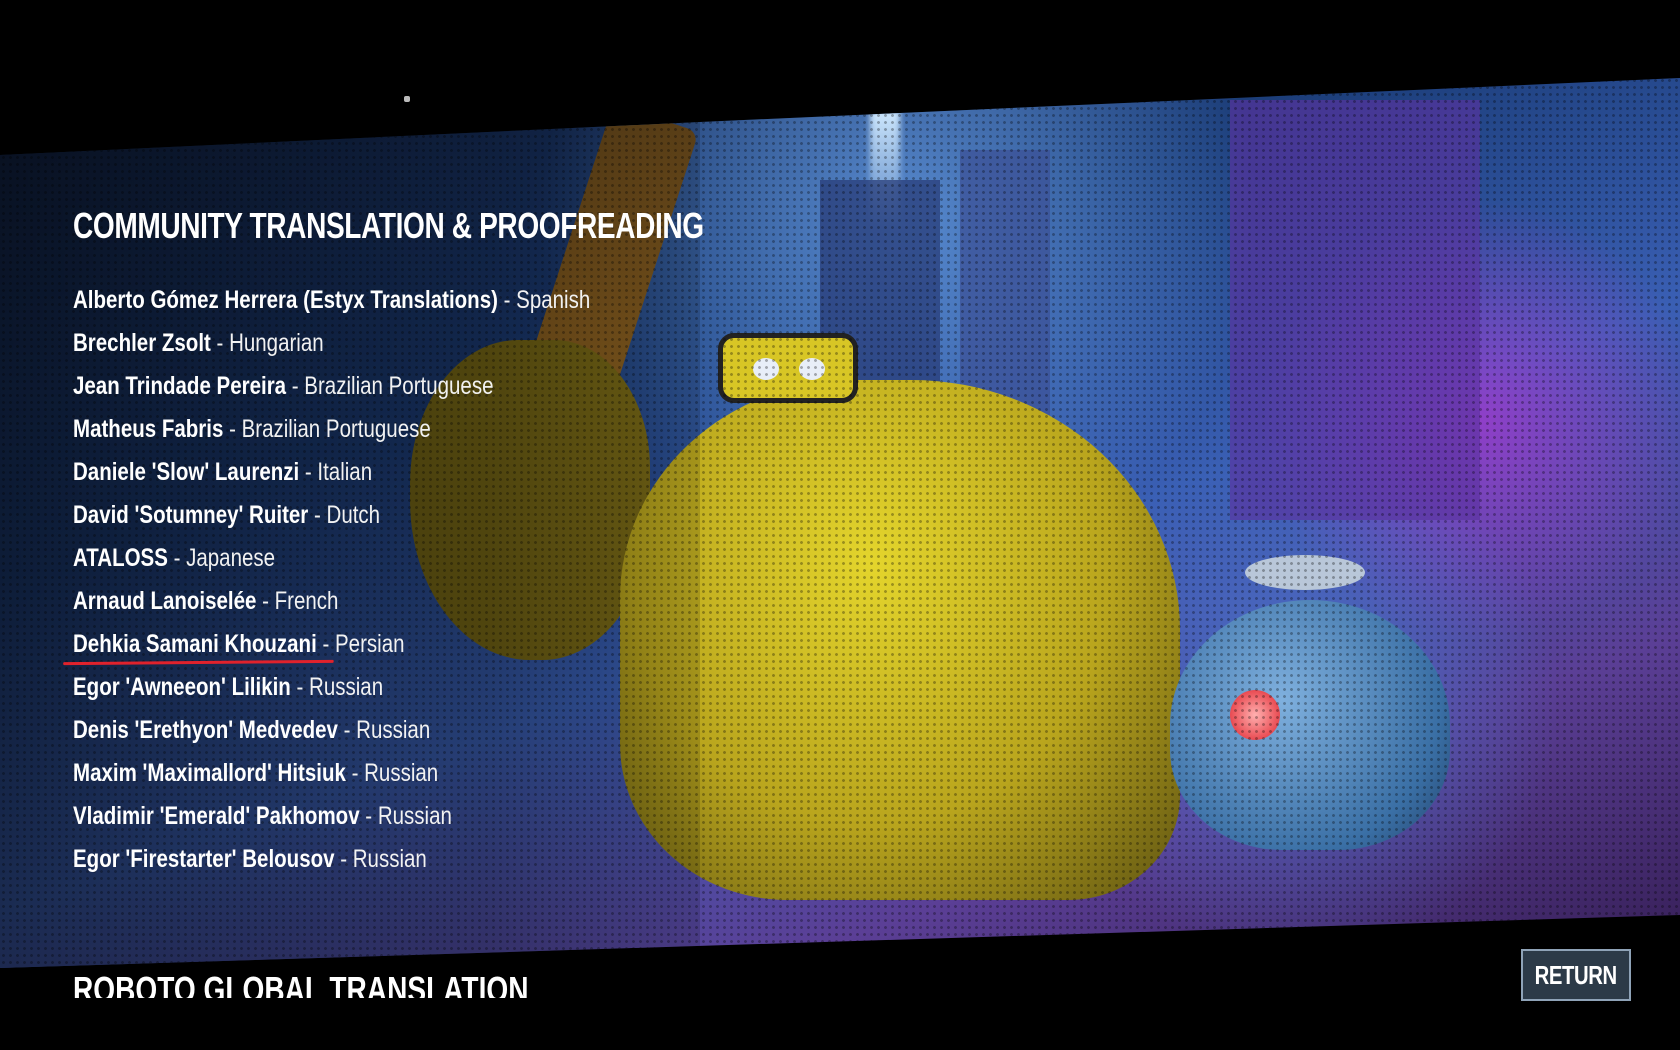  I want to click on credit-name: Denis 'Erethyon' Medvedev, so click(205, 730).